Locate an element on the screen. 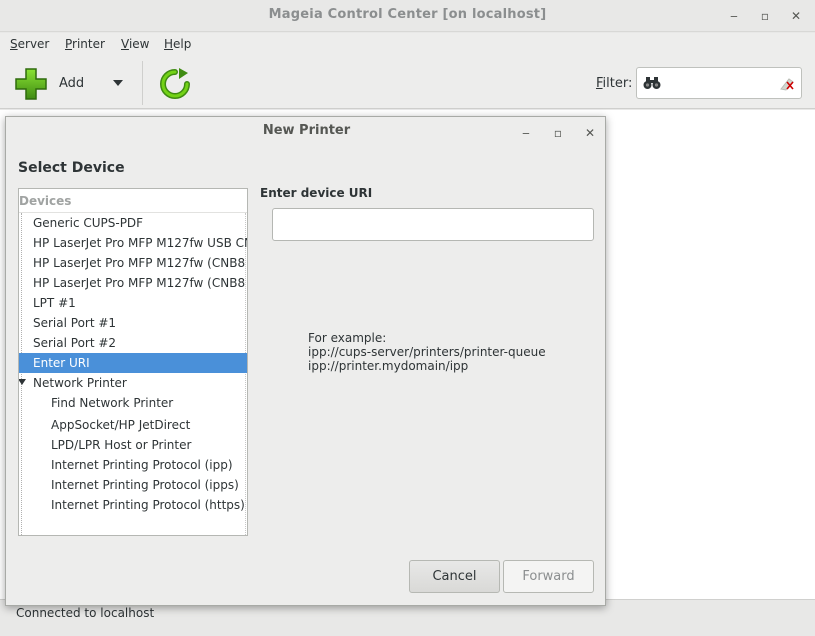 Image resolution: width=815 pixels, height=636 pixels. maximize-button: ▫ is located at coordinates (765, 16).